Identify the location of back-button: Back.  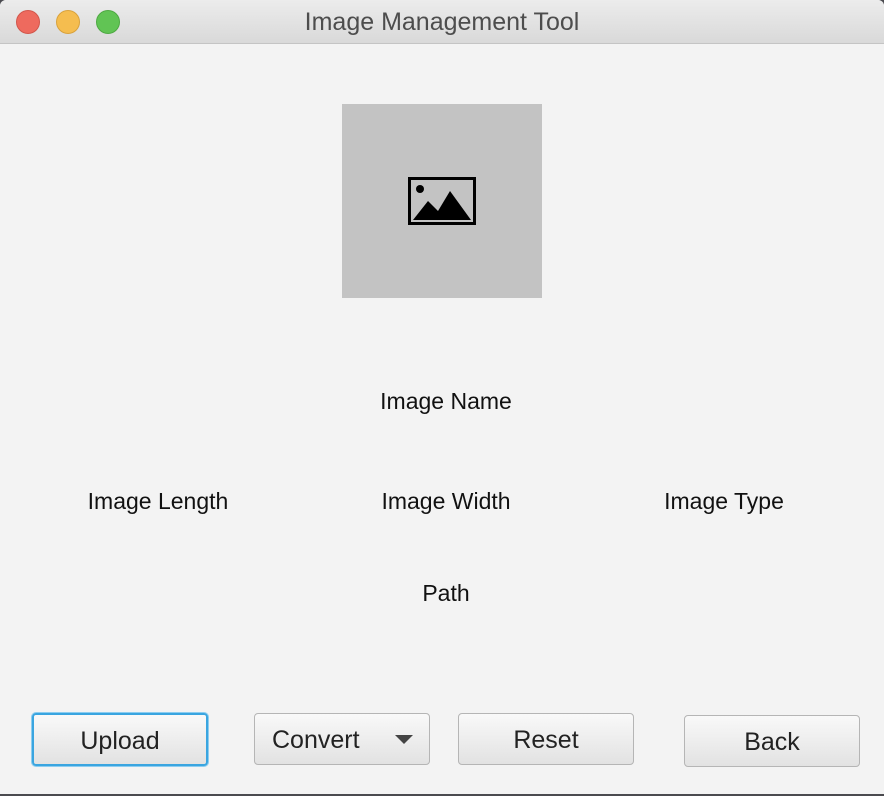
(772, 741).